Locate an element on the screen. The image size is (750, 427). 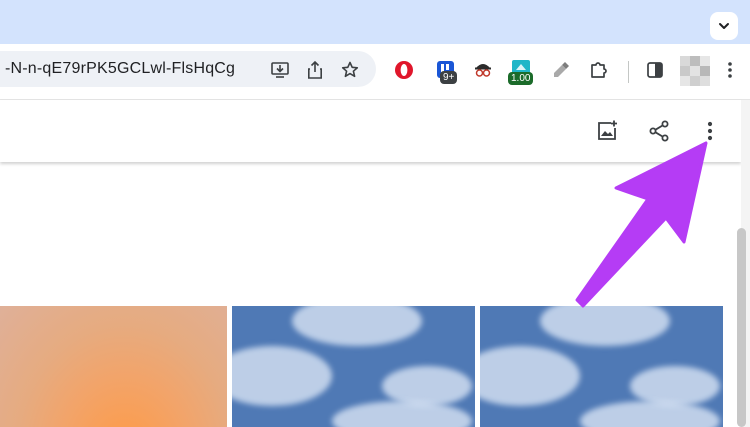
tab-strip is located at coordinates (375, 22).